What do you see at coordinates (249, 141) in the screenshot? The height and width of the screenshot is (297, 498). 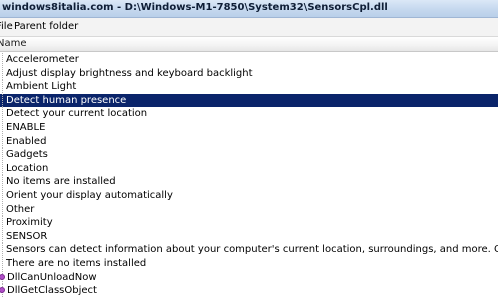 I see `list-item: Enabled` at bounding box center [249, 141].